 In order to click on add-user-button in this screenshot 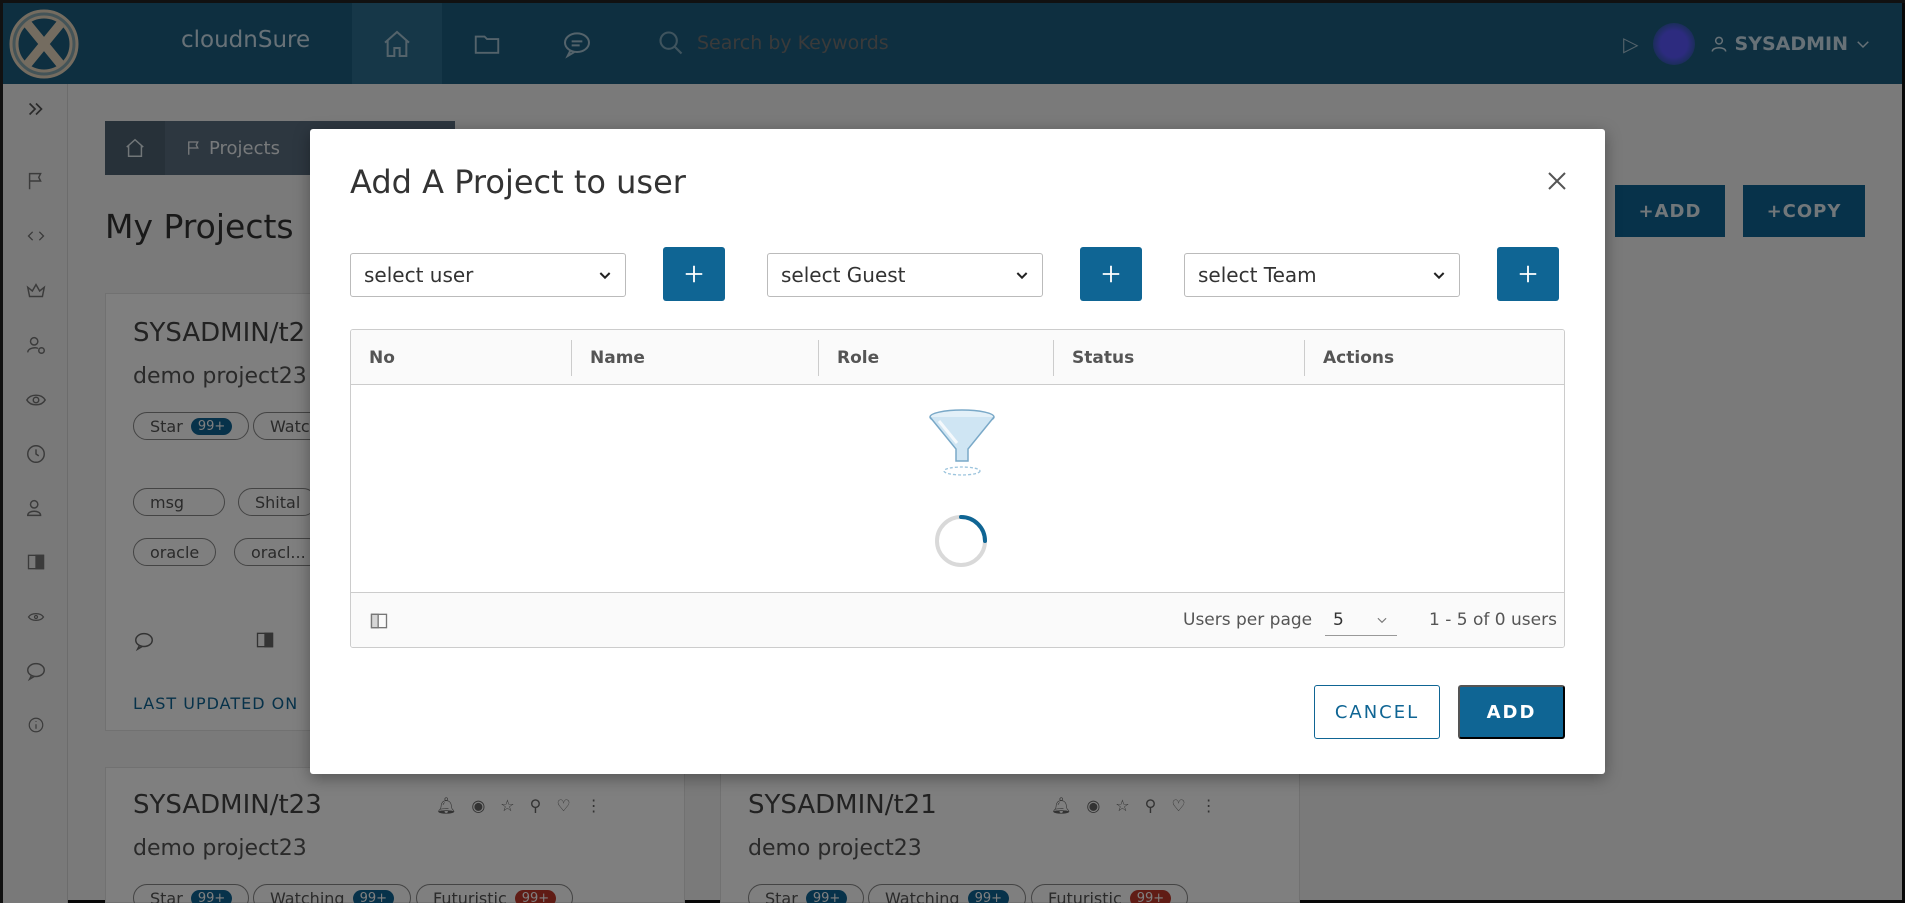, I will do `click(694, 274)`.